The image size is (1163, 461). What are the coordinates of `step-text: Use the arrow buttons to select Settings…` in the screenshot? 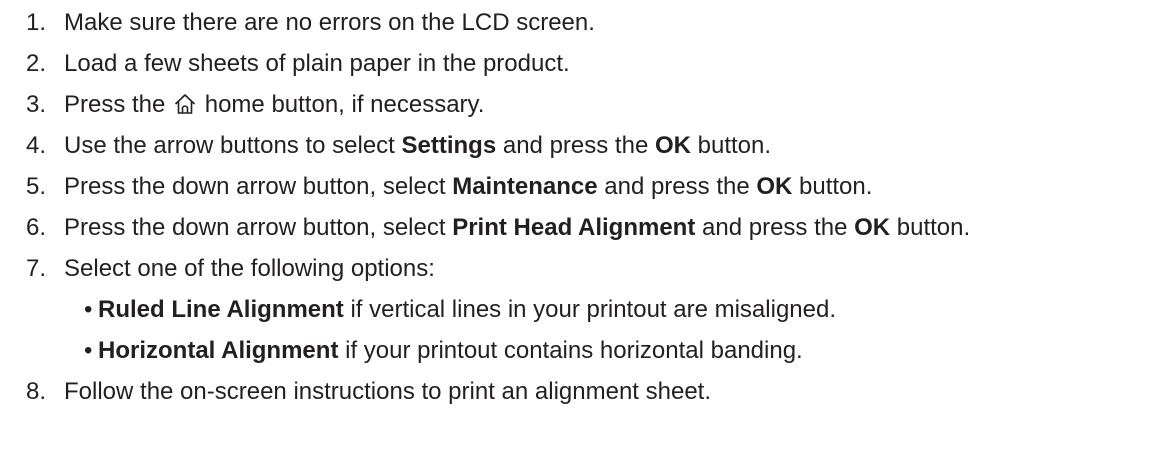 It's located at (417, 146).